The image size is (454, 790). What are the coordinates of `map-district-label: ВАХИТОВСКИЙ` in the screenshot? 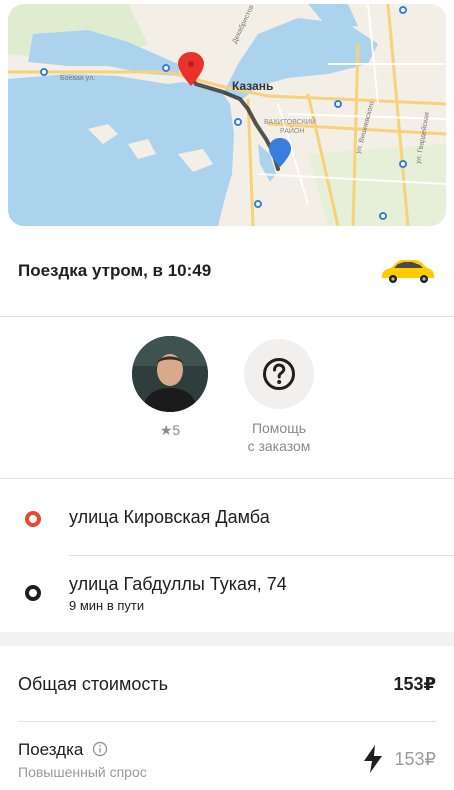 It's located at (290, 121).